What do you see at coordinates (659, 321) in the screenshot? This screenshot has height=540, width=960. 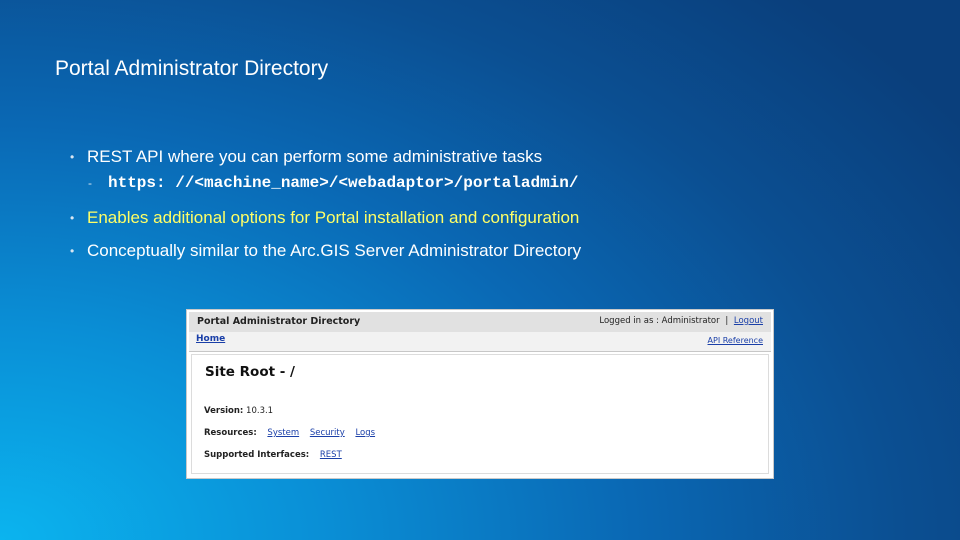 I see `logged-in-text: Logged in as : Administrator` at bounding box center [659, 321].